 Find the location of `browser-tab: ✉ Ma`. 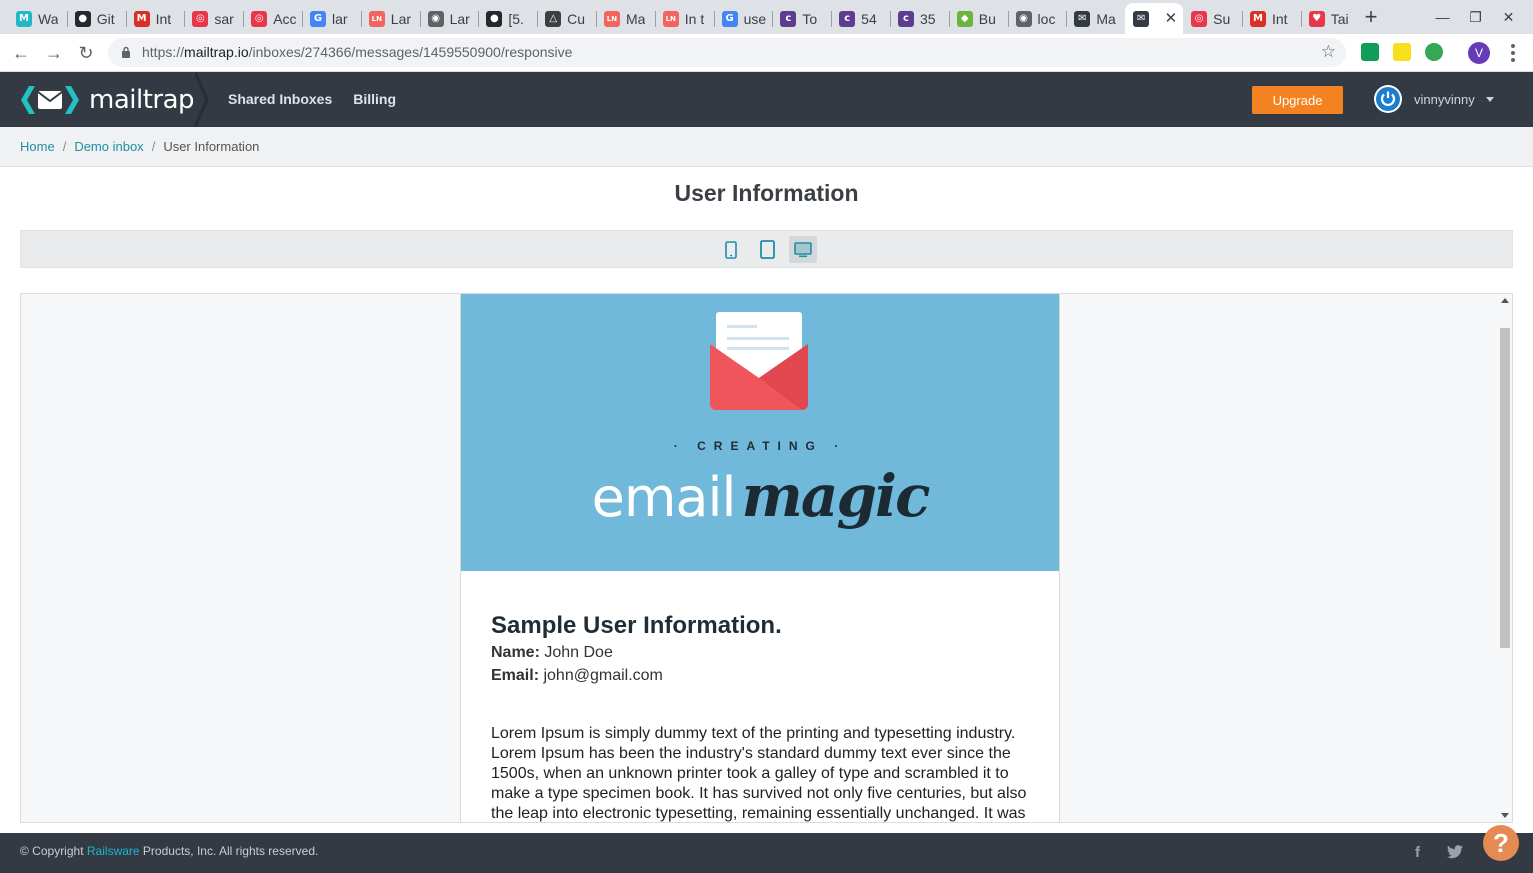

browser-tab: ✉ Ma is located at coordinates (1095, 18).